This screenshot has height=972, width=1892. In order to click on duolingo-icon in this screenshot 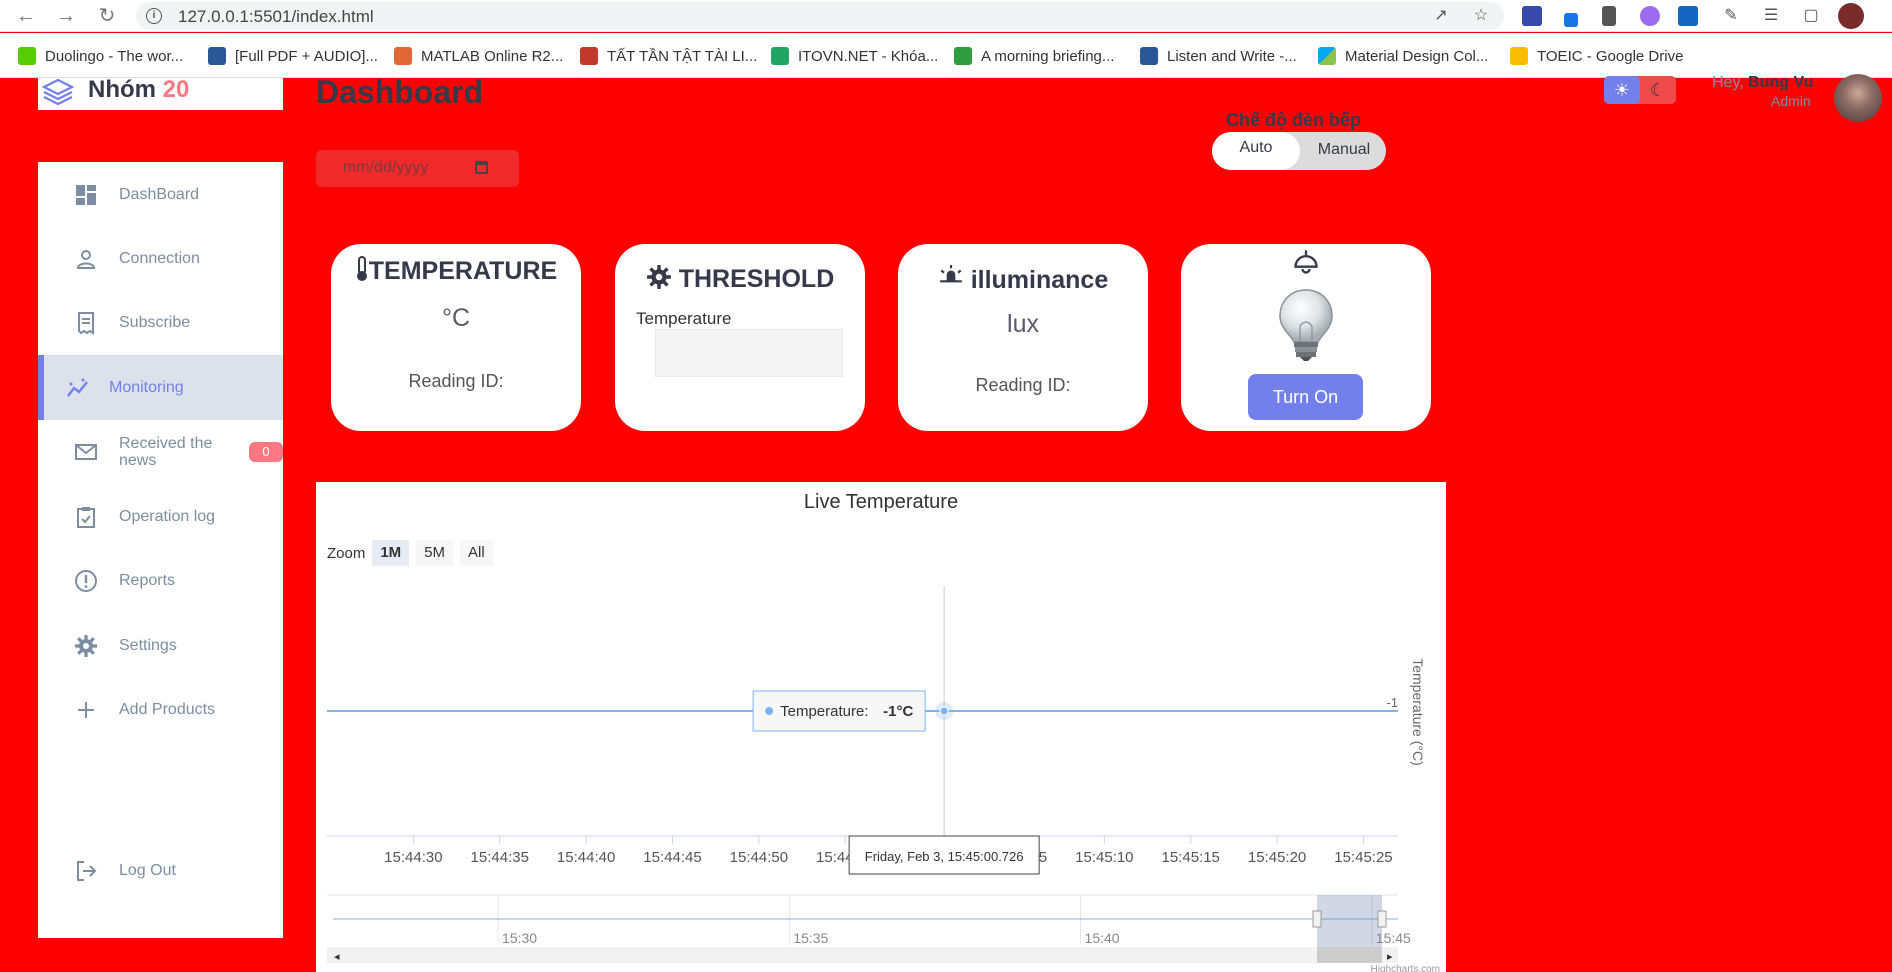, I will do `click(27, 56)`.